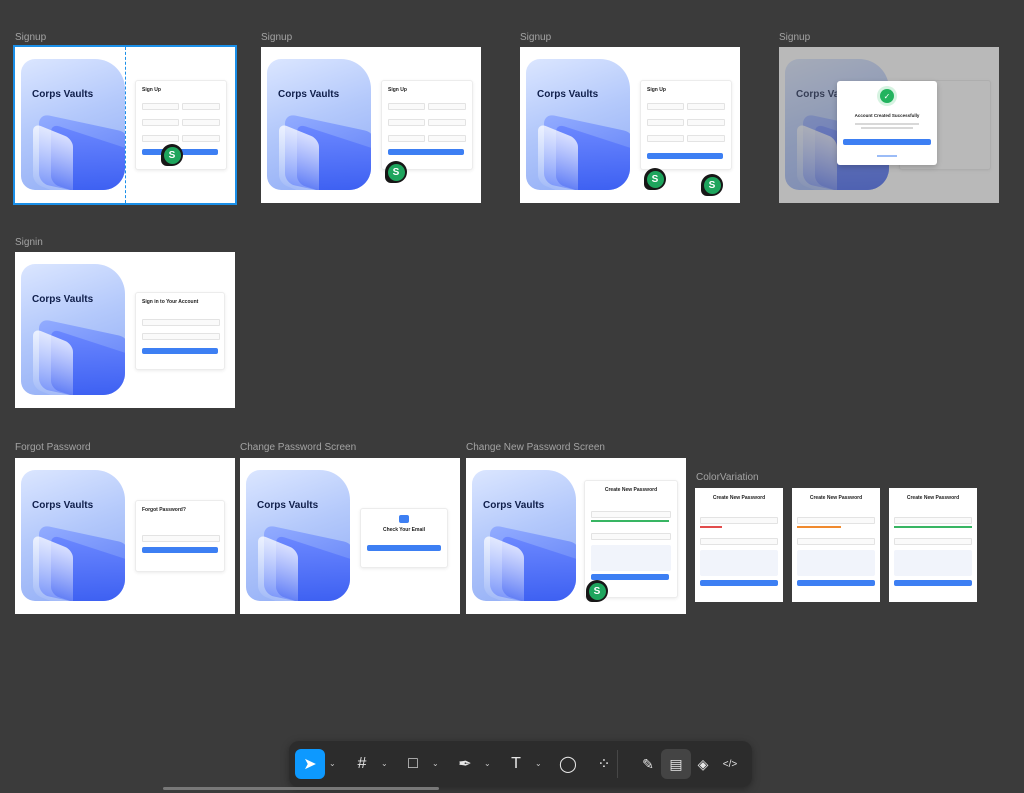  I want to click on color-variation-card-2: Create New Password, so click(836, 545).